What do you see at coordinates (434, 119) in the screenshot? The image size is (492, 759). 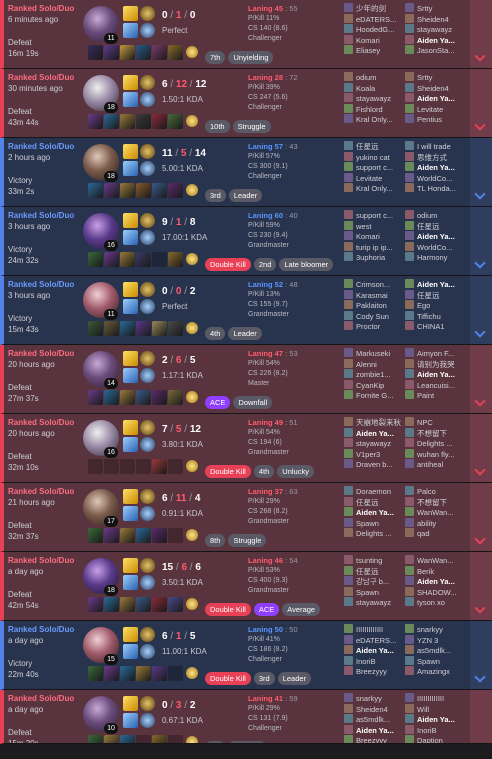 I see `player-entry: Pentius` at bounding box center [434, 119].